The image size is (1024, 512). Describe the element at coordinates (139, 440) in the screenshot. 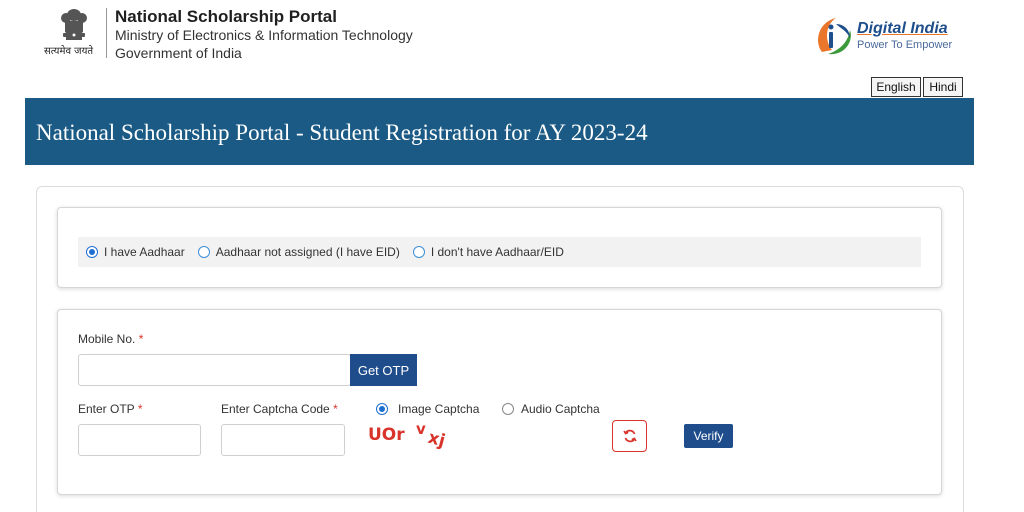

I see `otp-input` at that location.